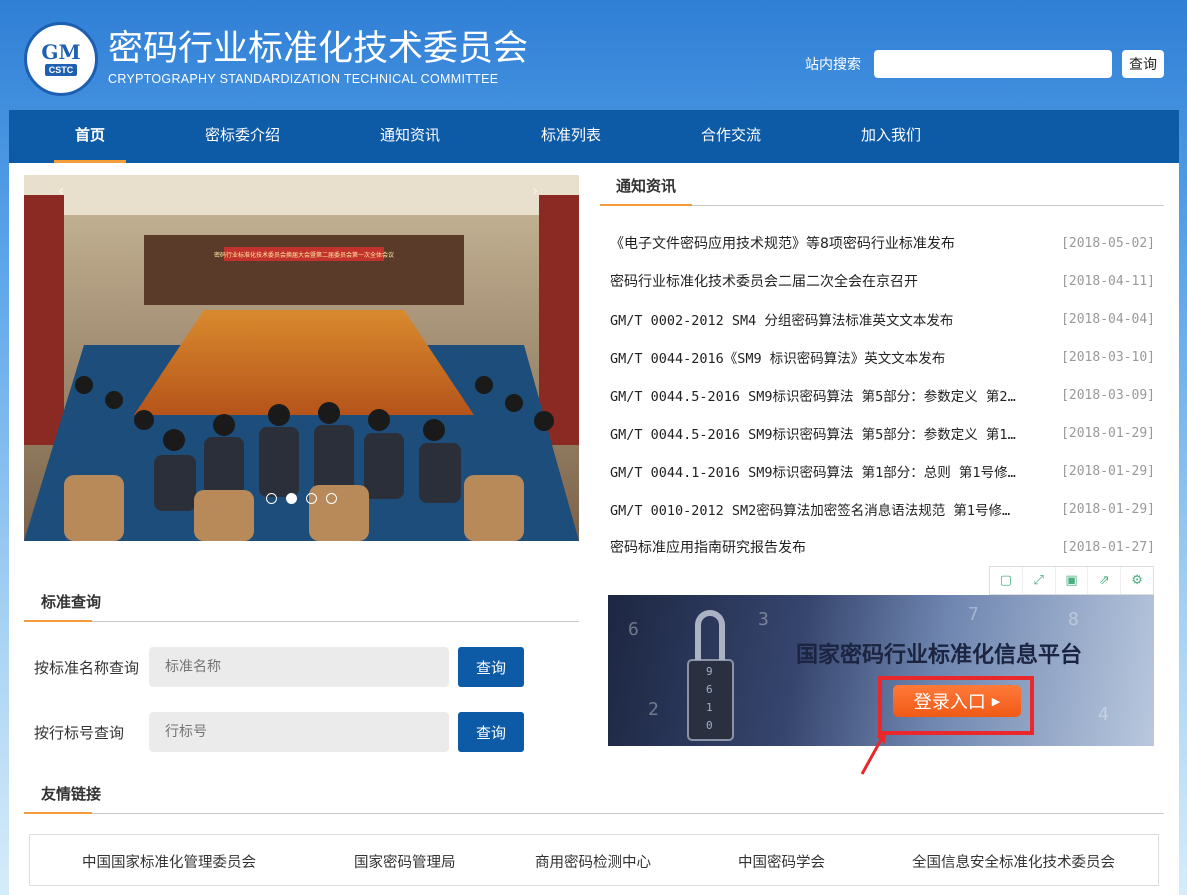  I want to click on carousel-next-icon: ›, so click(535, 190).